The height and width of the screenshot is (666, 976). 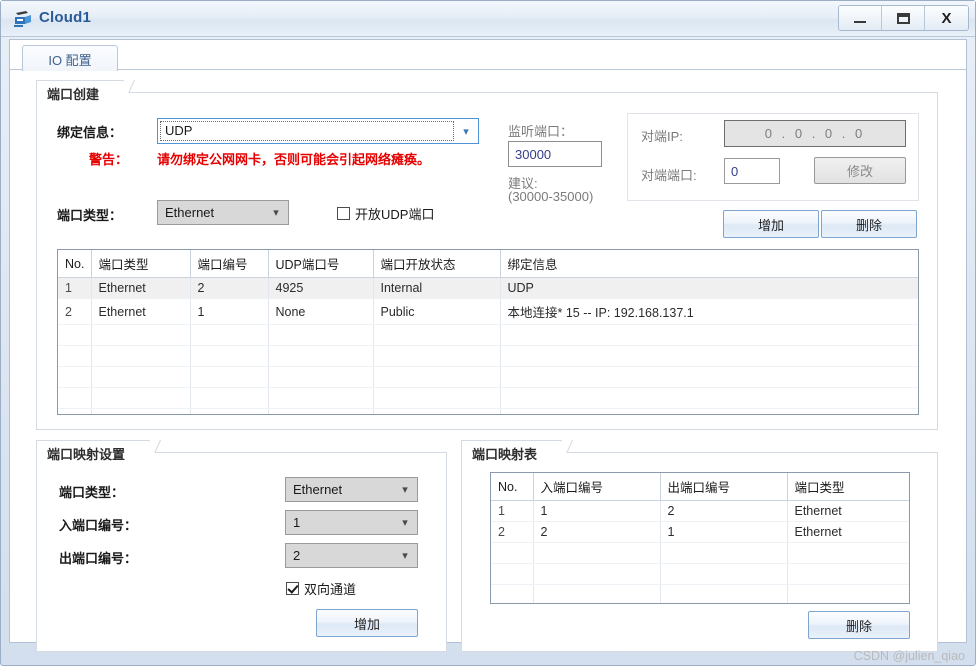 I want to click on peer-port-label: 对端端口:, so click(x=669, y=175).